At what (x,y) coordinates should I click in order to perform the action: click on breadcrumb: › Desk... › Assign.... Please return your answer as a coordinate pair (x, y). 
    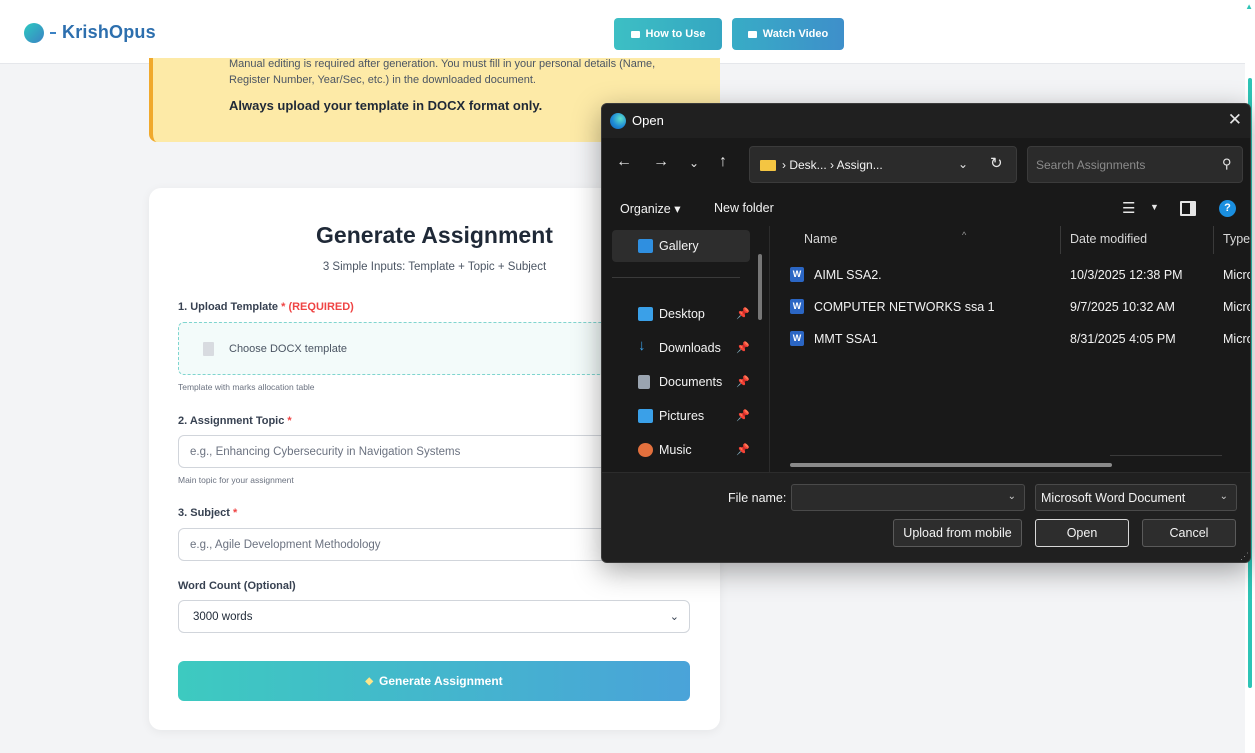
    Looking at the image, I should click on (832, 165).